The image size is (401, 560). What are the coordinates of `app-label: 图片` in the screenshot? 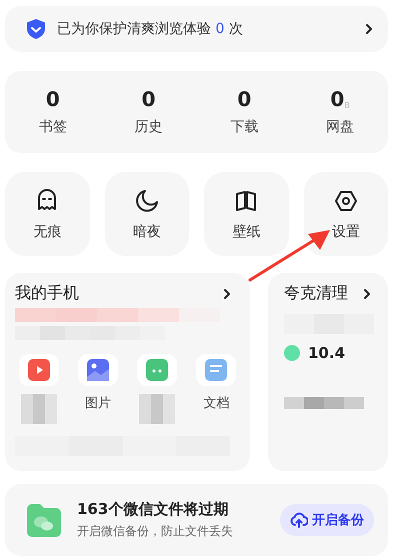 It's located at (97, 403).